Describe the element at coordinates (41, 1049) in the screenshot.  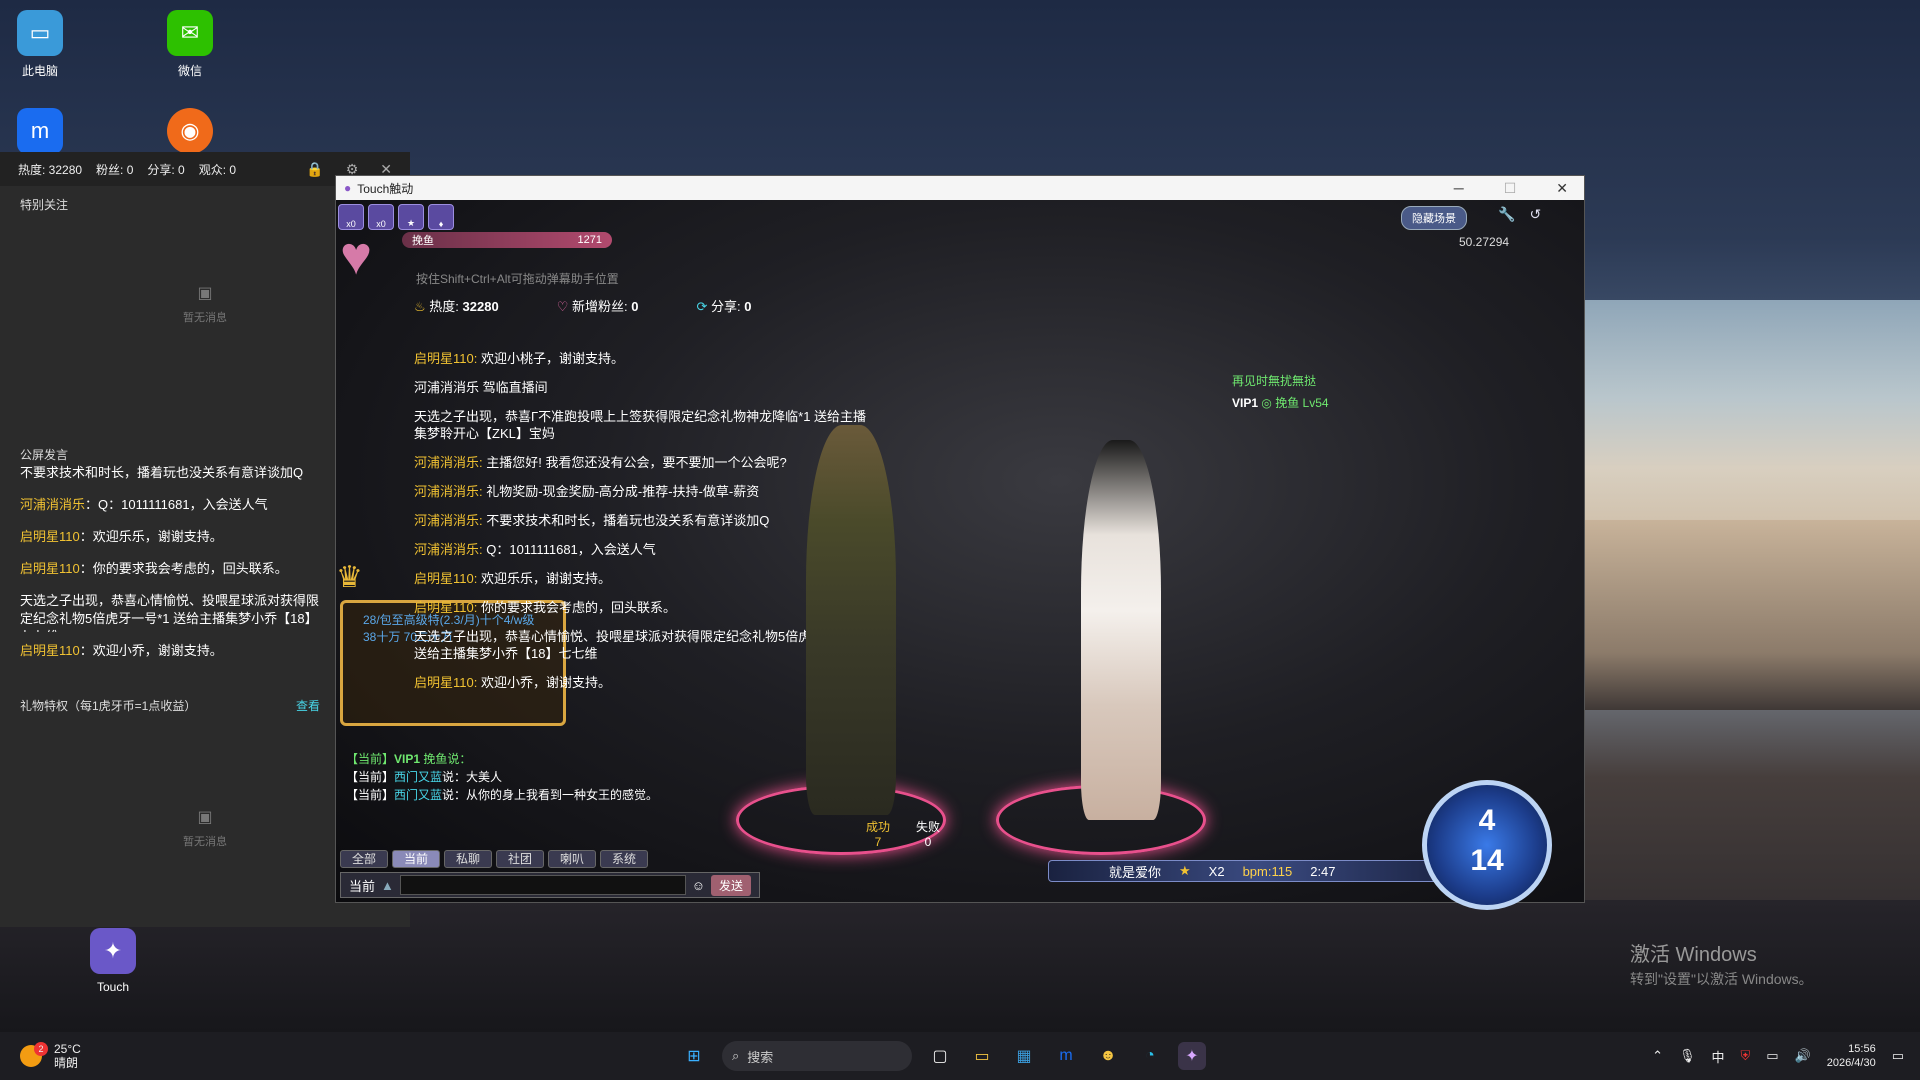
I see `notification-badge: 2` at that location.